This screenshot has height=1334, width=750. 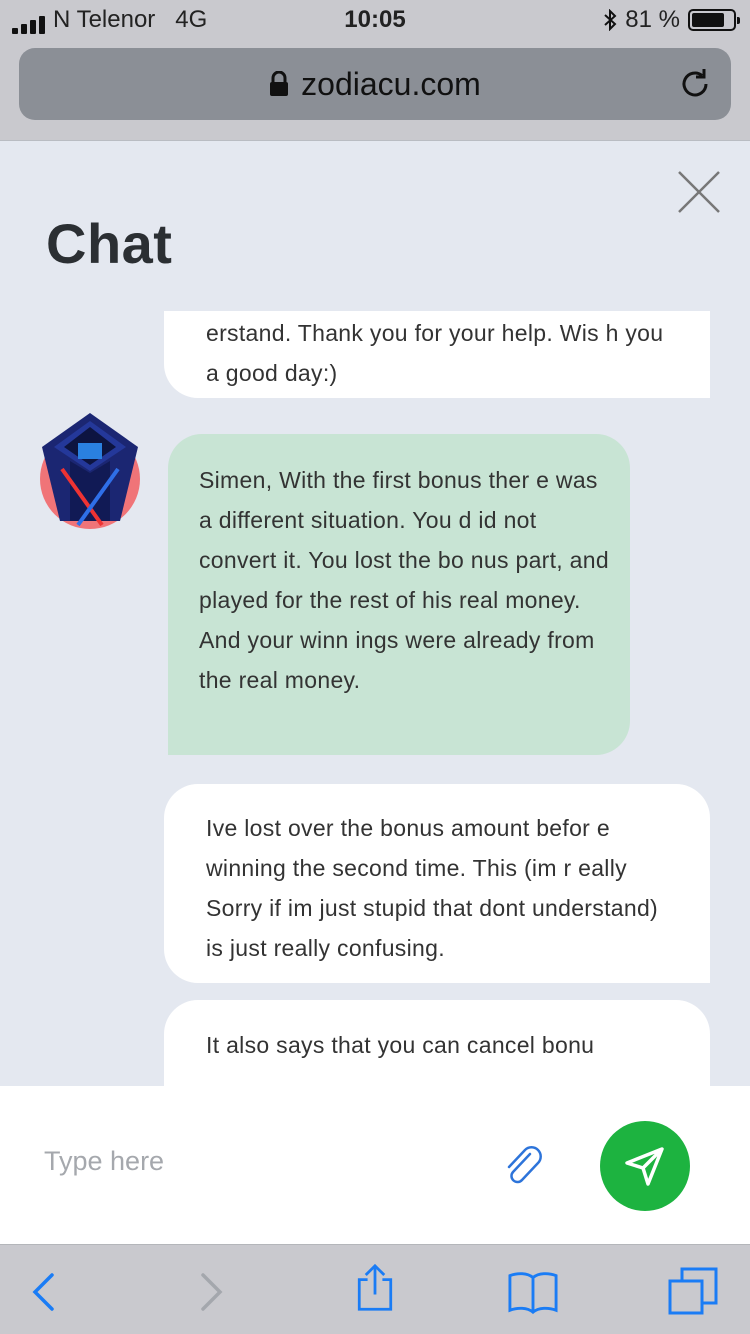 I want to click on agent-avatar, so click(x=90, y=471).